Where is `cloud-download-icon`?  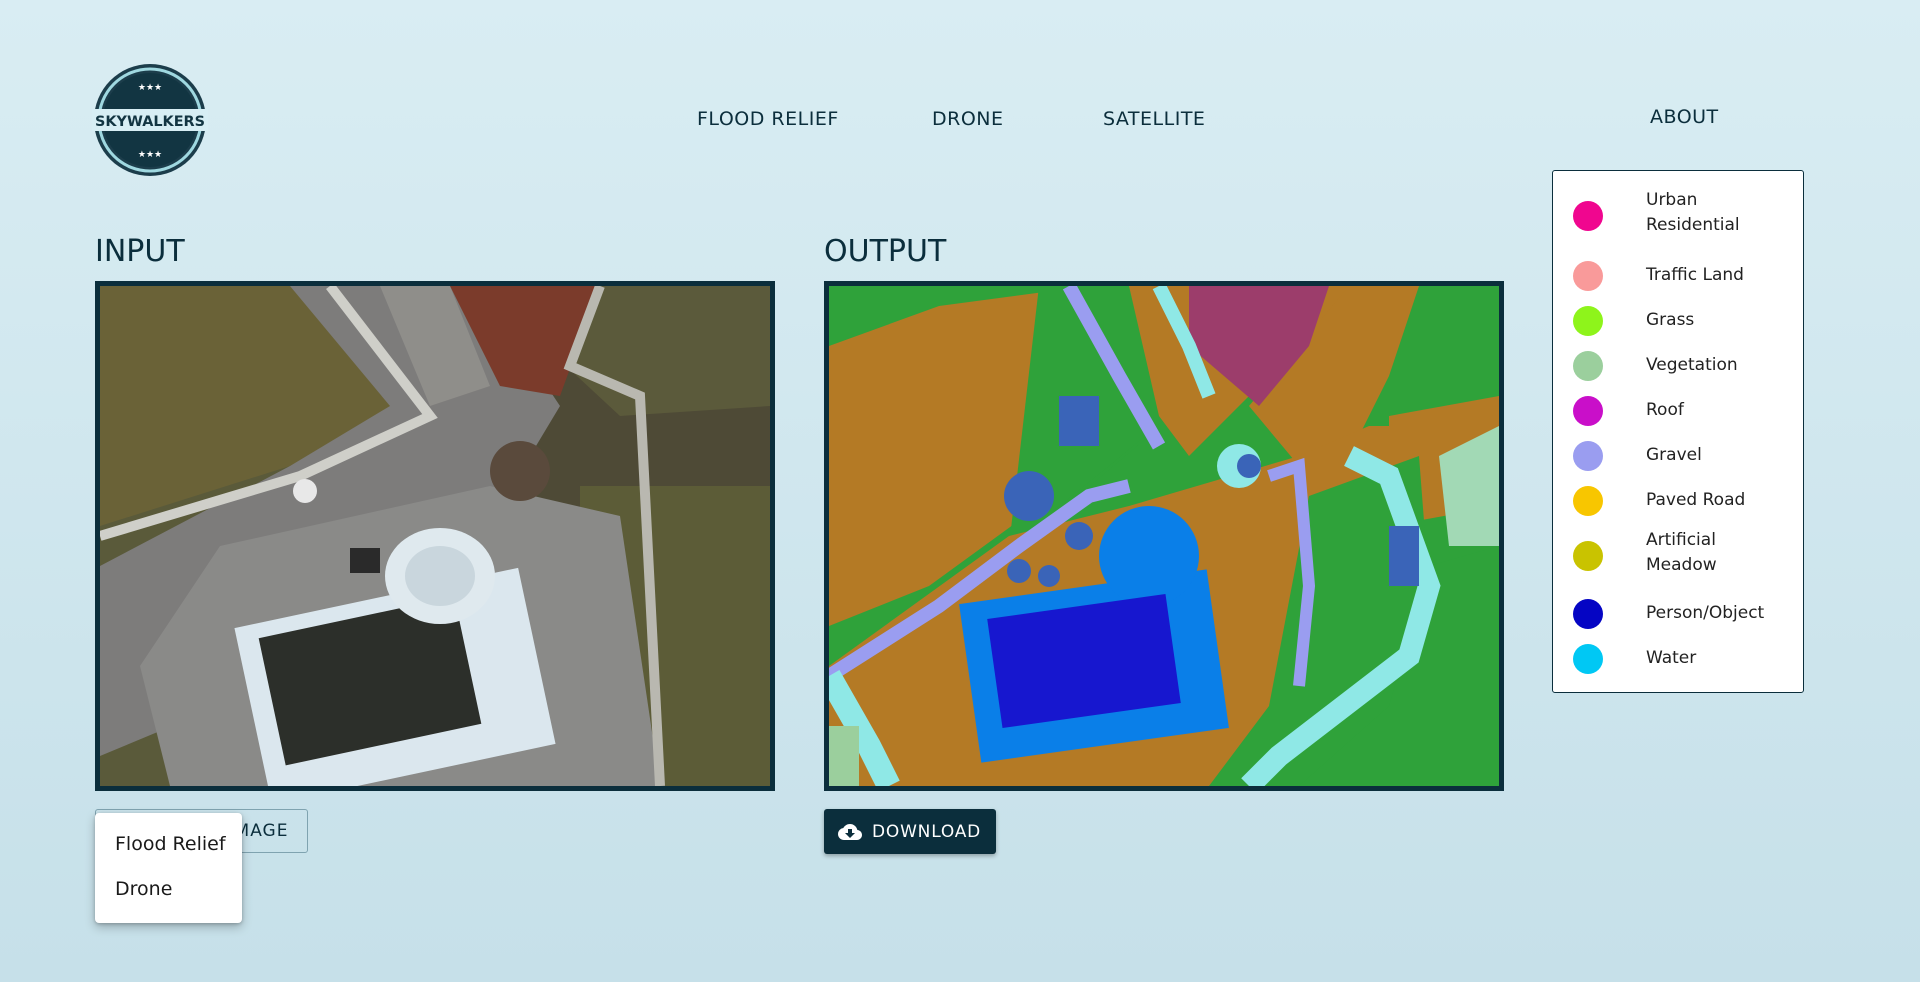 cloud-download-icon is located at coordinates (850, 831).